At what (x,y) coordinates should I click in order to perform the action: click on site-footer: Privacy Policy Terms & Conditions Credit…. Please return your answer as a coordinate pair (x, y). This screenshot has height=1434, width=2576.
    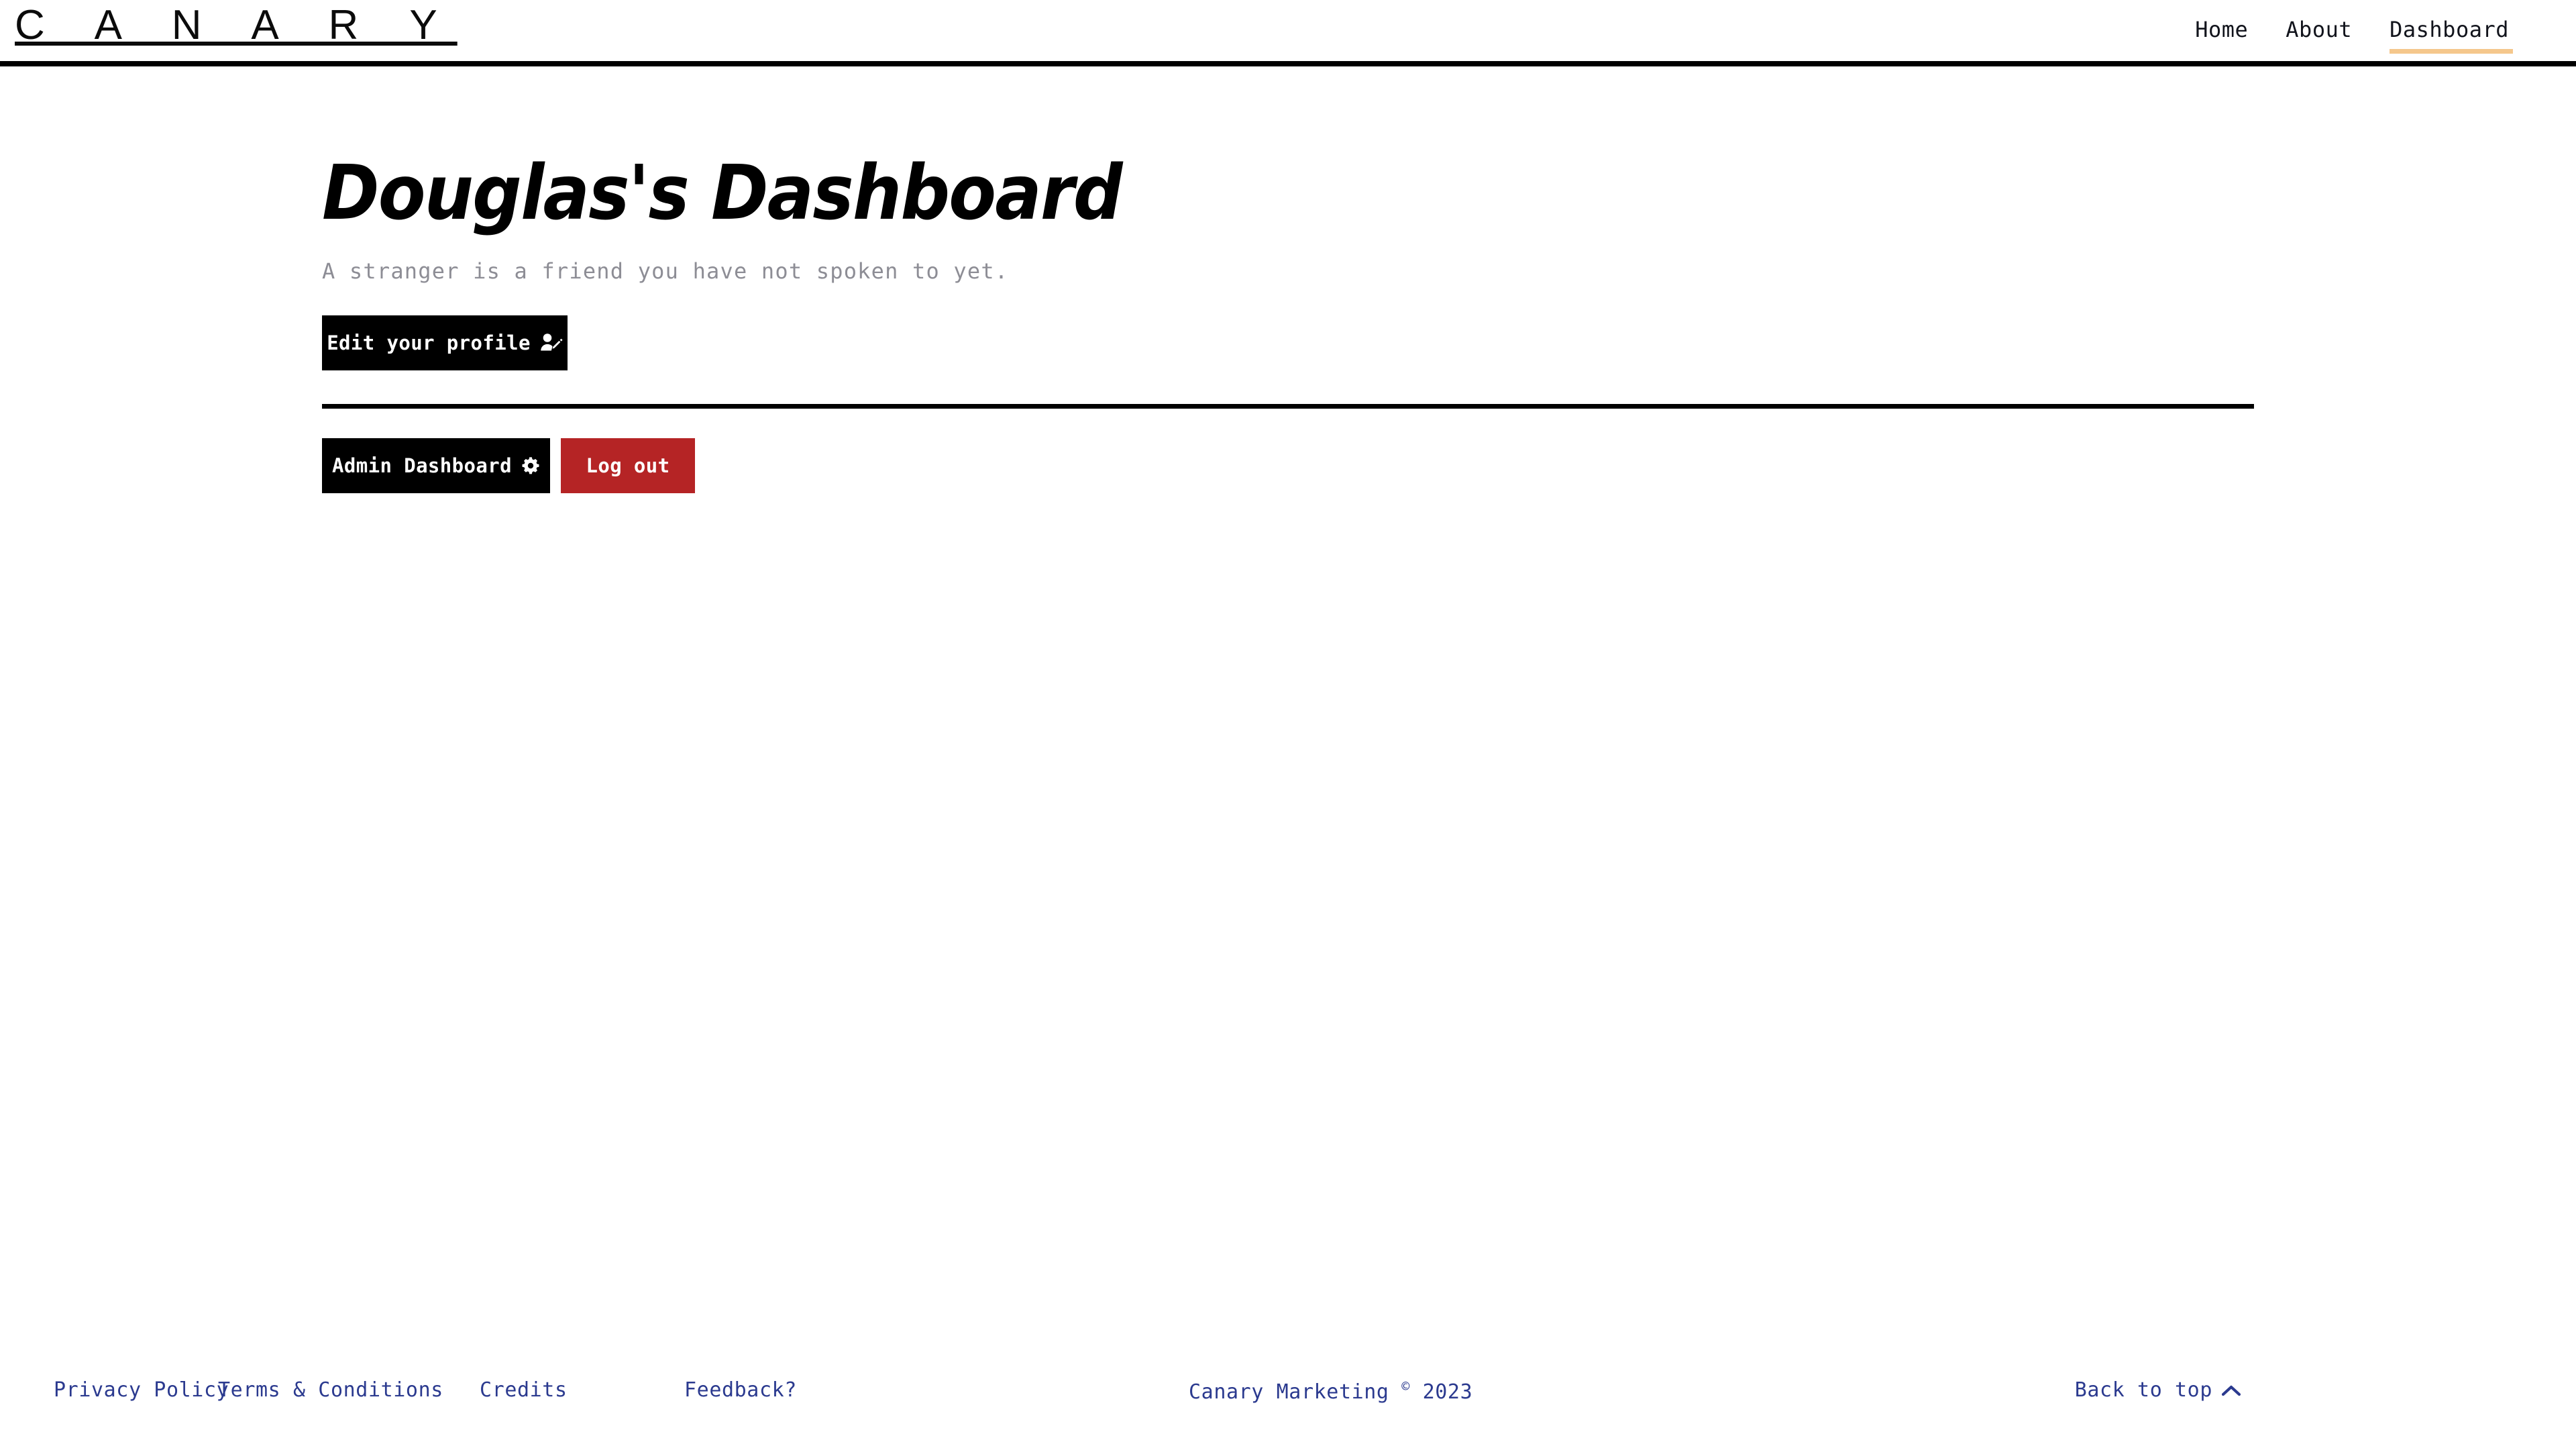
    Looking at the image, I should click on (1288, 1387).